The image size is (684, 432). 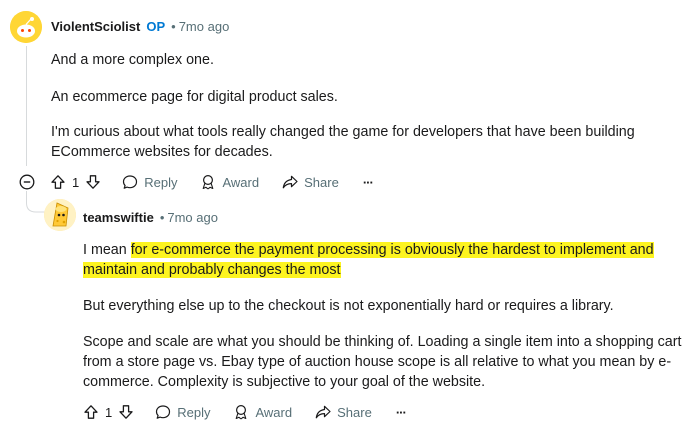 I want to click on highlighted-text-line-2: maintain and probably changes the most, so click(x=212, y=270).